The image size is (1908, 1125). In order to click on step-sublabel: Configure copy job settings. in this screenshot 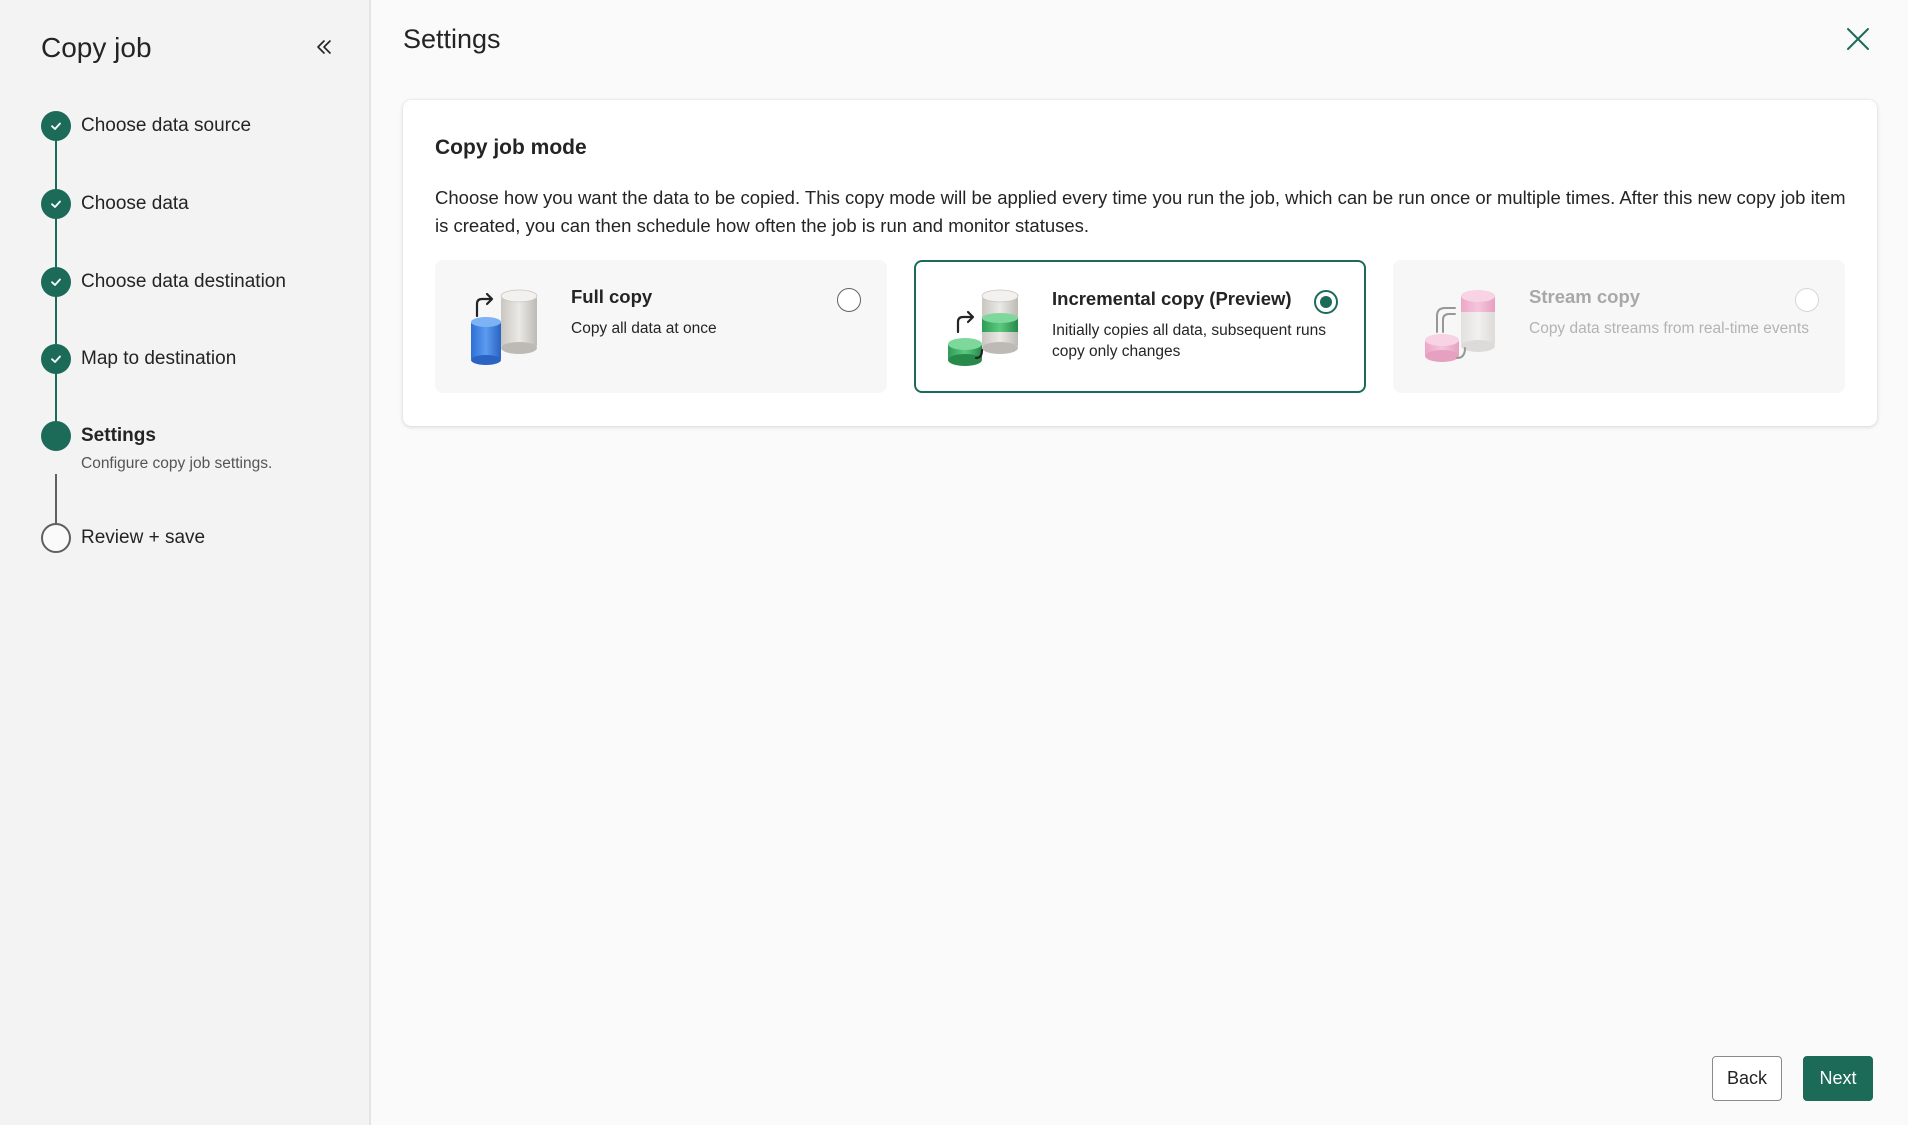, I will do `click(177, 463)`.